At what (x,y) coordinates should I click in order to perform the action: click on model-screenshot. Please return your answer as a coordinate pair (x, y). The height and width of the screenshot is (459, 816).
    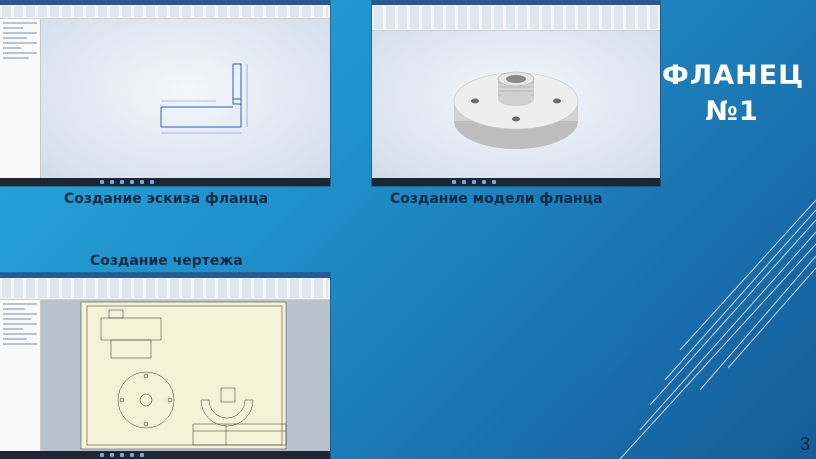
    Looking at the image, I should click on (516, 93).